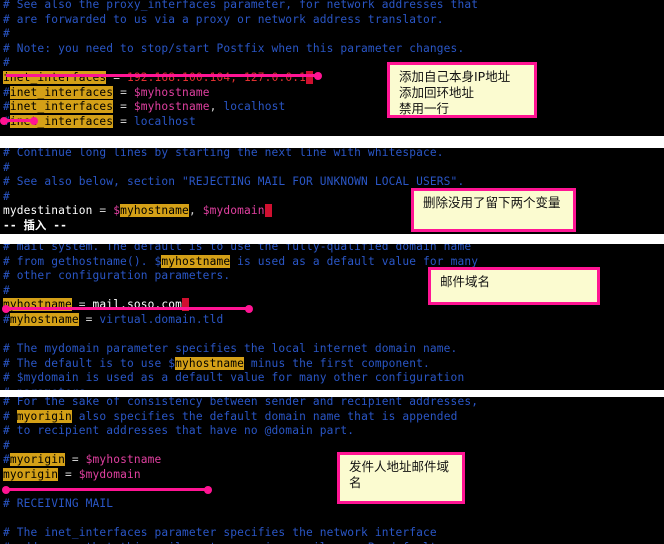 The width and height of the screenshot is (664, 544). I want to click on callout-line: 删除没用了留下两个变量, so click(492, 202).